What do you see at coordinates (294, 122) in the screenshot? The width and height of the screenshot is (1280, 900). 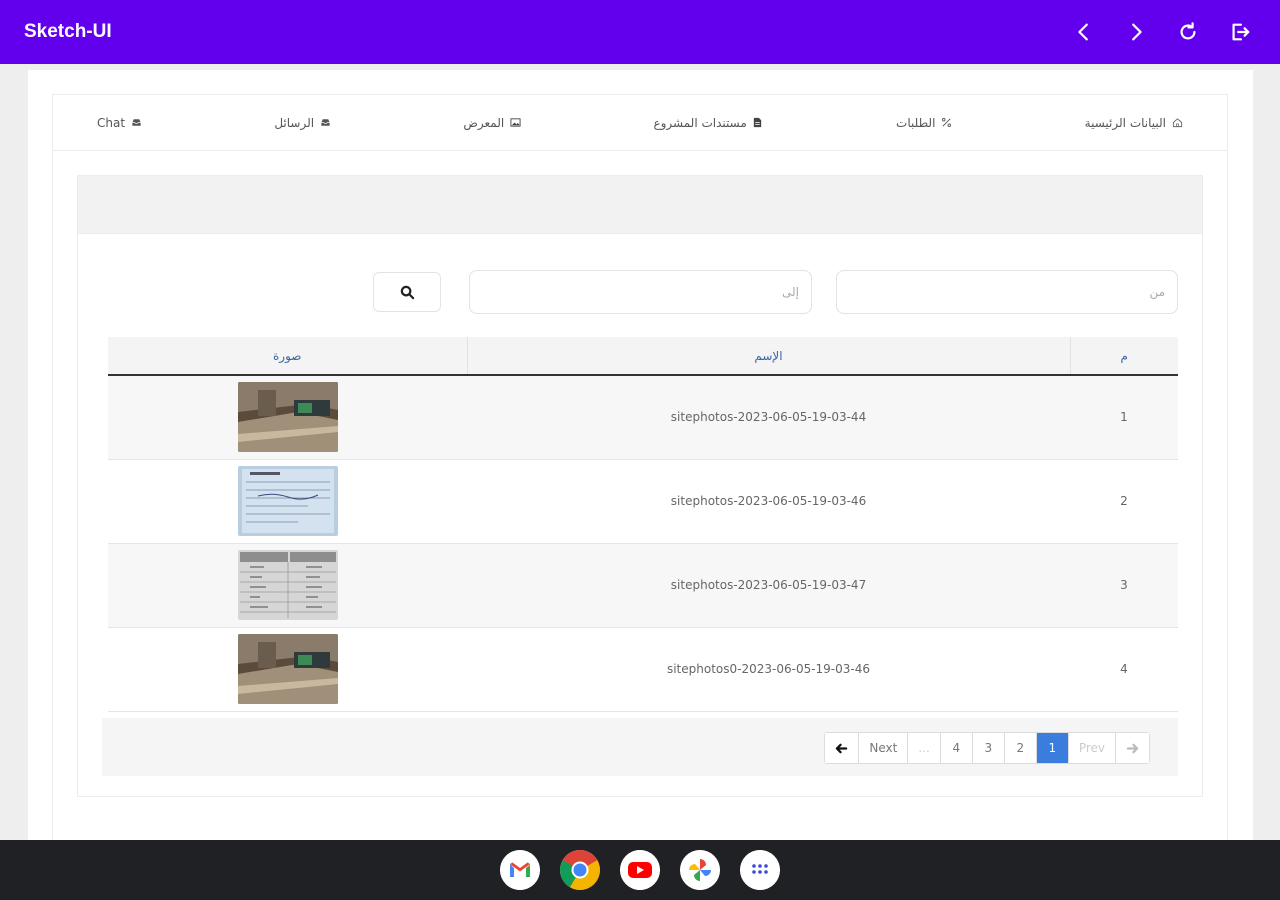 I see `tab-label: الرسائل` at bounding box center [294, 122].